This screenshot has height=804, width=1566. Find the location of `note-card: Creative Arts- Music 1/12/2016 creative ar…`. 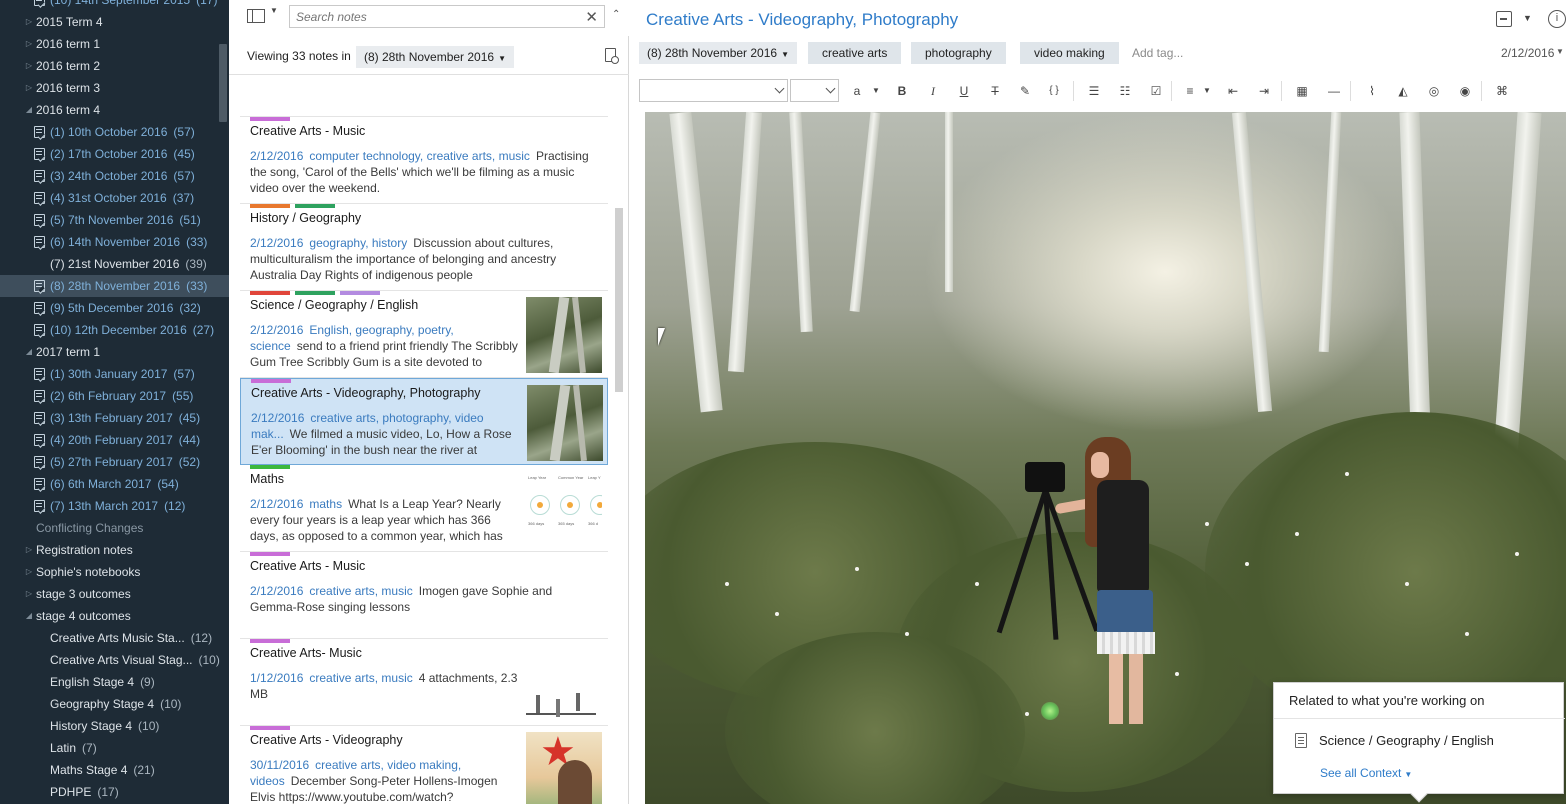

note-card: Creative Arts- Music 1/12/2016 creative ar… is located at coordinates (424, 682).